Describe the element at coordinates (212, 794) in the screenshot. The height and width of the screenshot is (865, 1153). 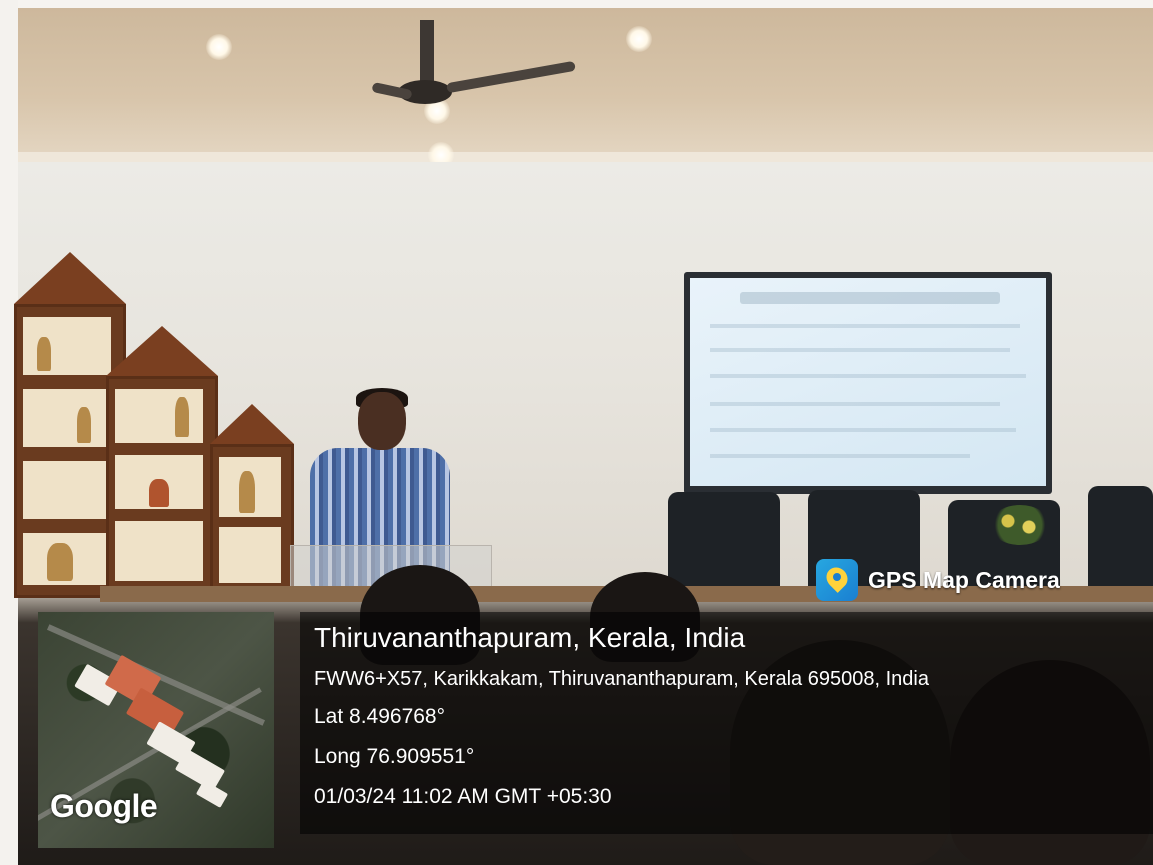
I see `map-building` at that location.